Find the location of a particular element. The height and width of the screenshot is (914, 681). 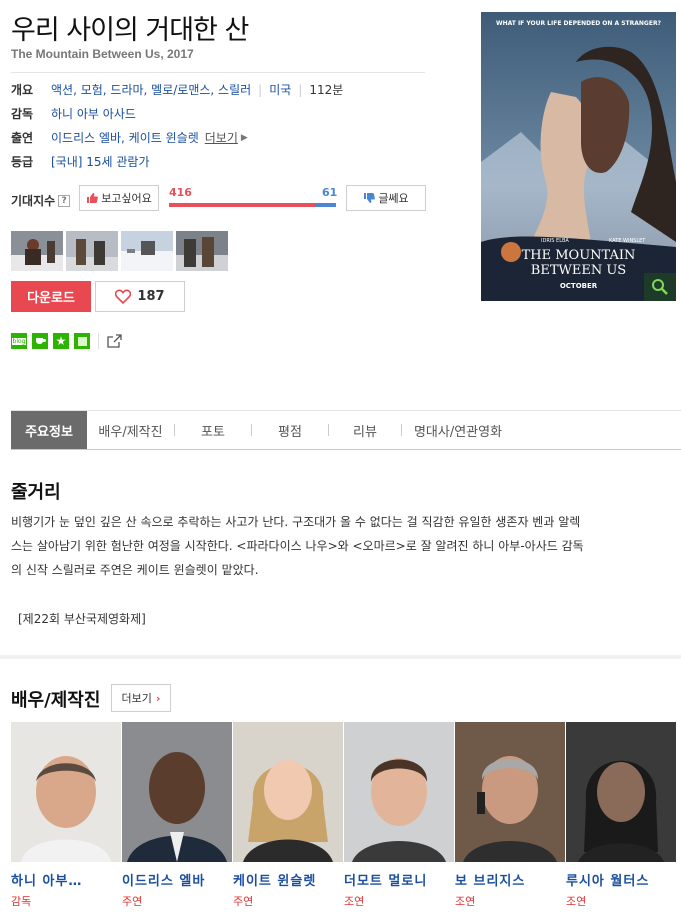

cast-links: 이드리스 엘바, 케이트 윈슬렛 is located at coordinates (125, 137).